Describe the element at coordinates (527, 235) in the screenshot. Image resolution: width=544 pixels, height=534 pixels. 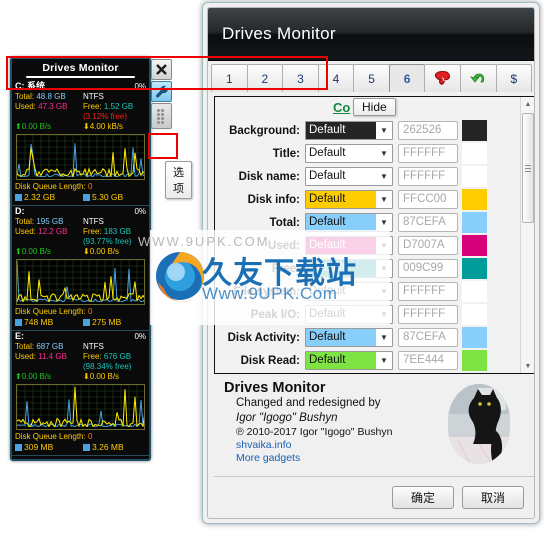
I see `panel-scrollbar: ▲ ▼` at that location.